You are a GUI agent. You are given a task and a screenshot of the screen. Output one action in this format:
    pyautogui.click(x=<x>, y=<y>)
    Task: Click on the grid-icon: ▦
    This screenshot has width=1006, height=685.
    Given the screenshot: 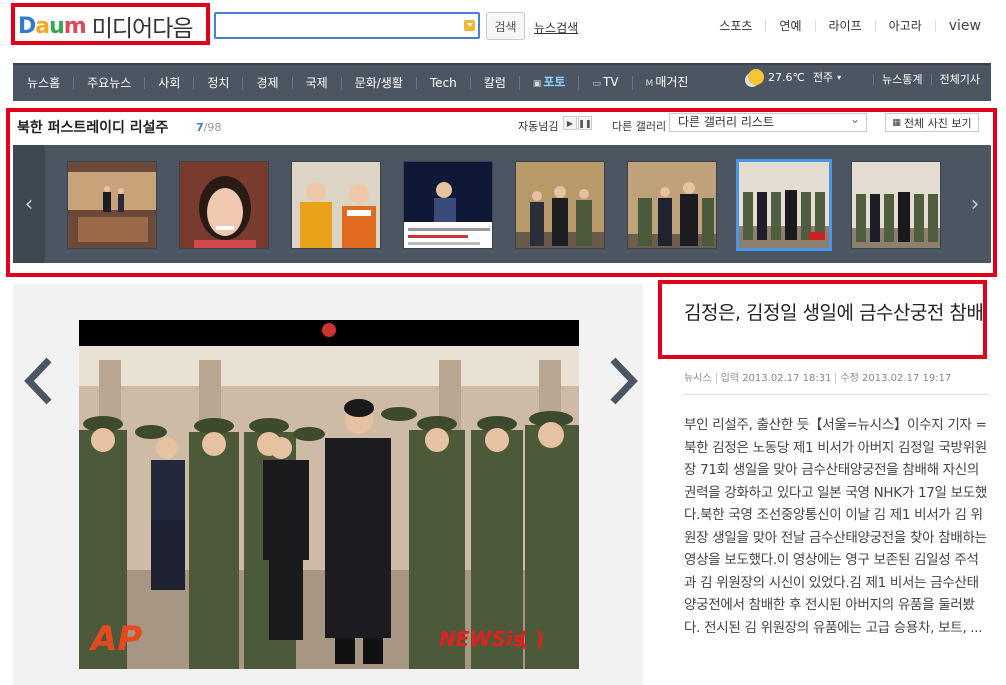 What is the action you would take?
    pyautogui.click(x=896, y=122)
    